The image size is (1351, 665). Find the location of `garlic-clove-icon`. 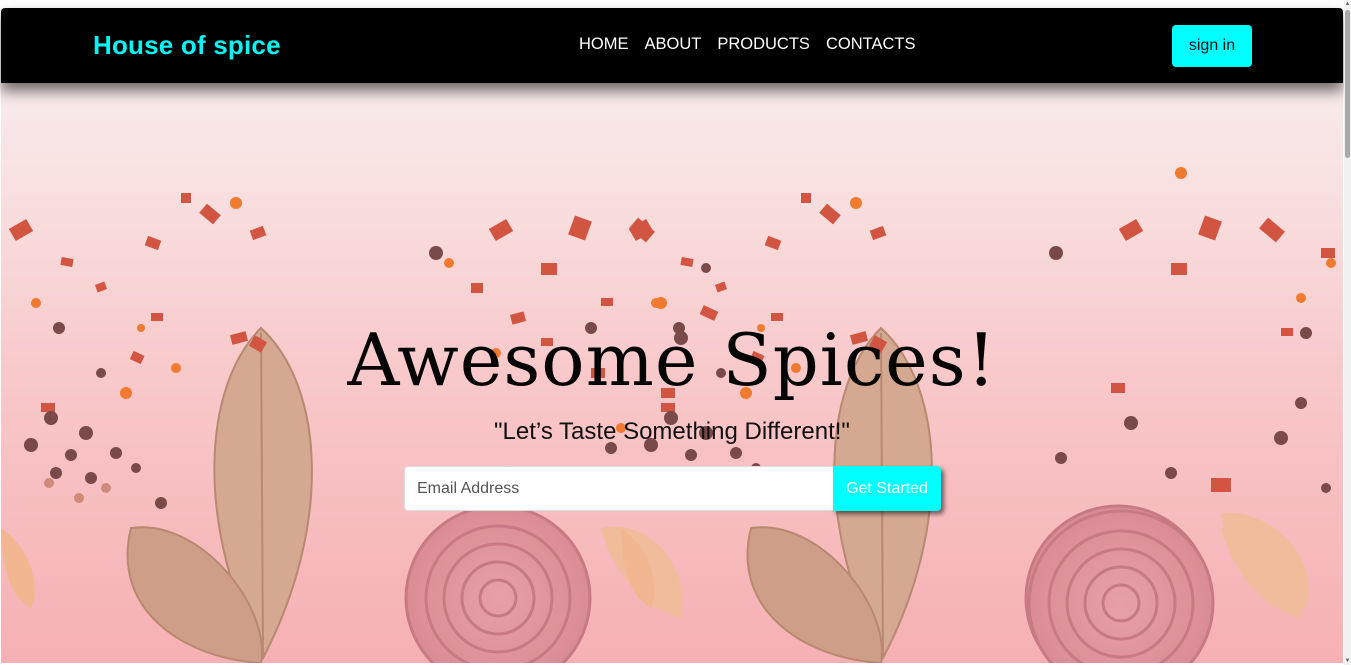

garlic-clove-icon is located at coordinates (18, 568).